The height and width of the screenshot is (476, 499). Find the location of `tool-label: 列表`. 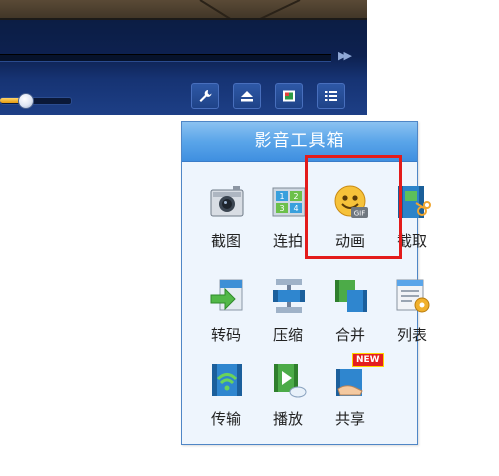

tool-label: 列表 is located at coordinates (411, 335).